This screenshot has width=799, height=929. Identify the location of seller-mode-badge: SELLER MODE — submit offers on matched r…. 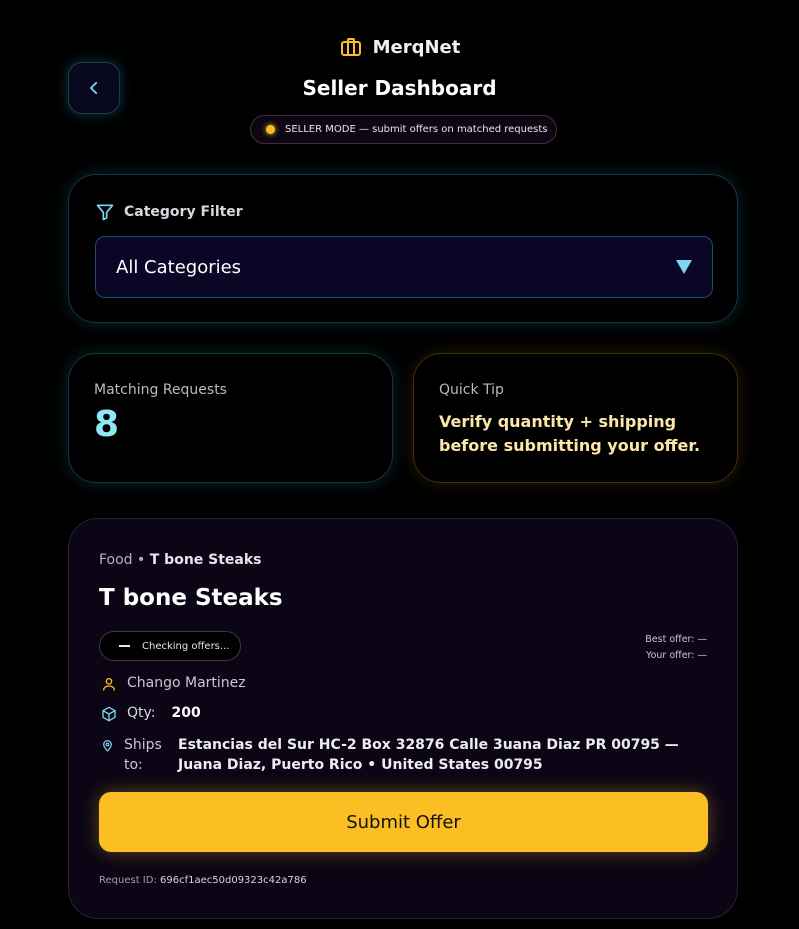
(403, 129).